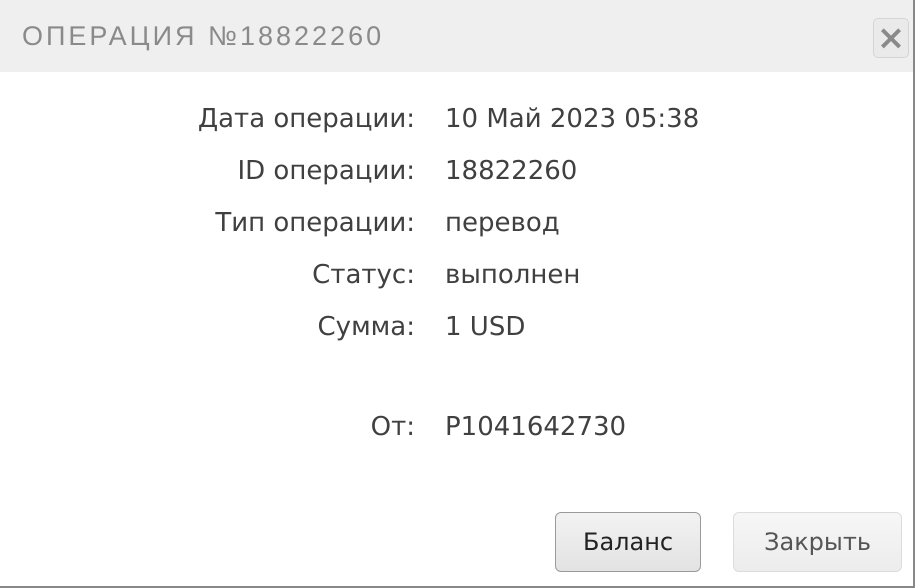  I want to click on field-label: Дата операции:, so click(305, 119).